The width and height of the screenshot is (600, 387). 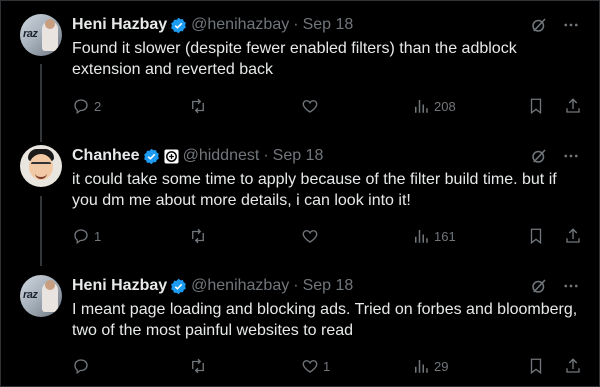 What do you see at coordinates (41, 166) in the screenshot?
I see `avatar` at bounding box center [41, 166].